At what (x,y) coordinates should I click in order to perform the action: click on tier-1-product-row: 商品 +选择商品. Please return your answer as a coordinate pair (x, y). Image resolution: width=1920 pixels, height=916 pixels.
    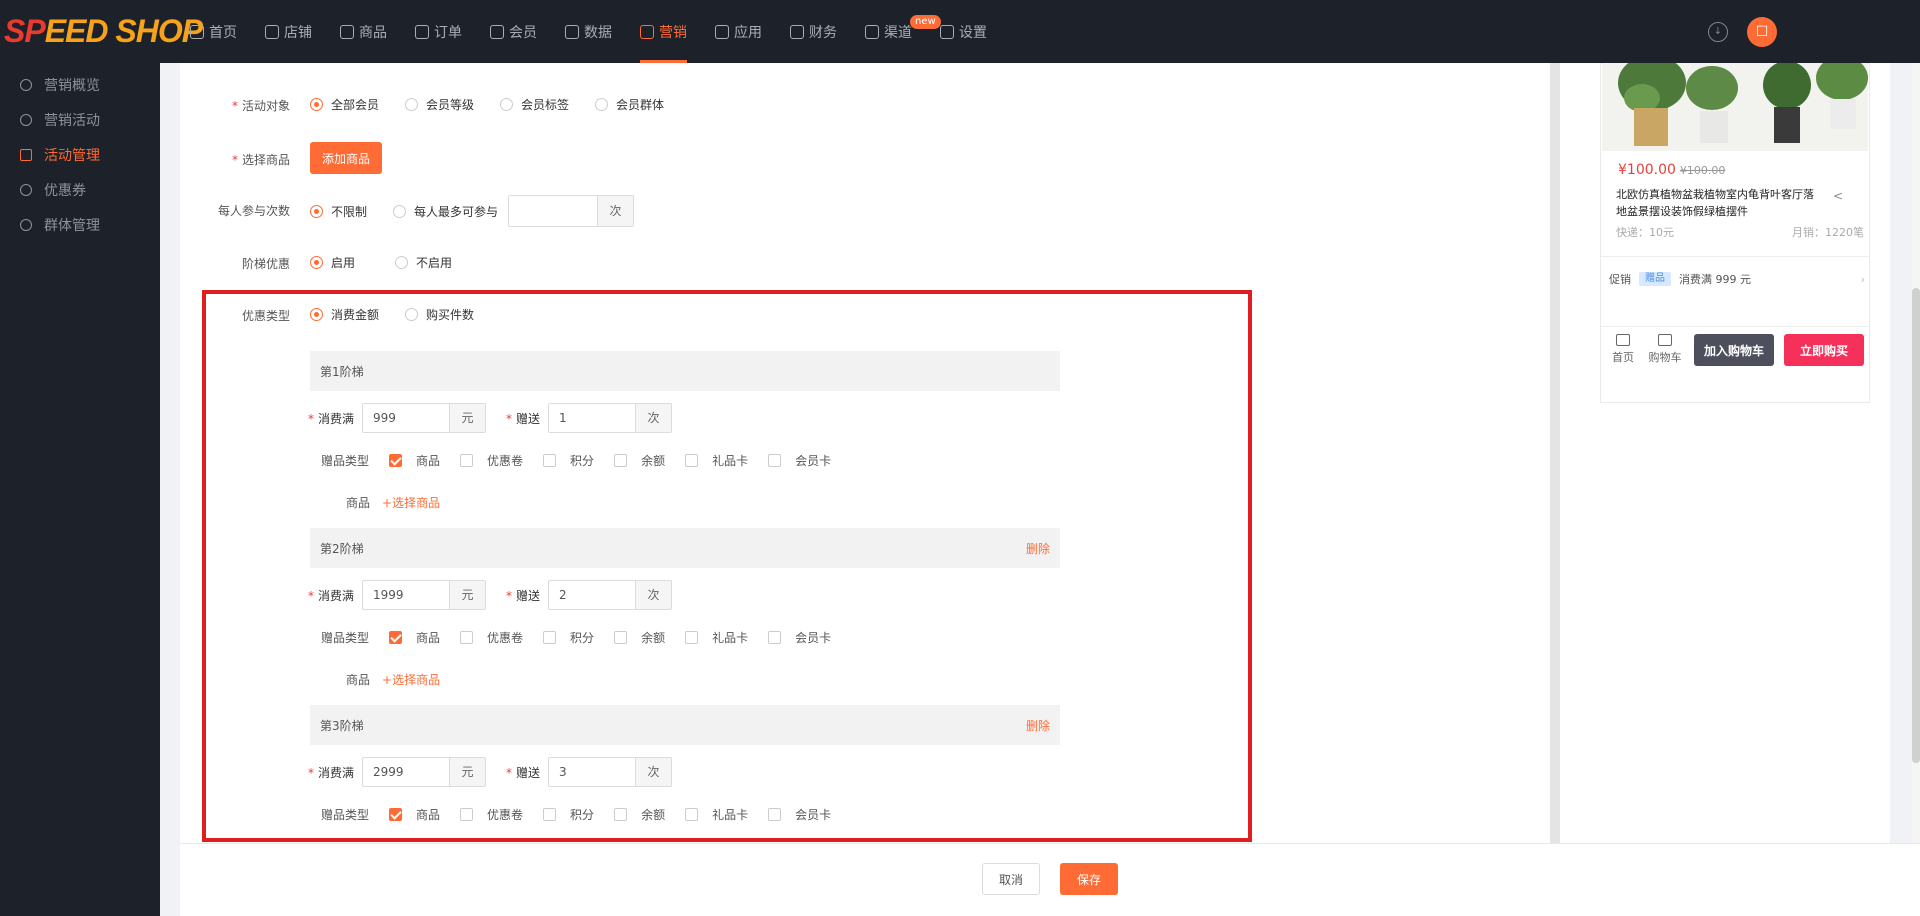
    Looking at the image, I should click on (393, 502).